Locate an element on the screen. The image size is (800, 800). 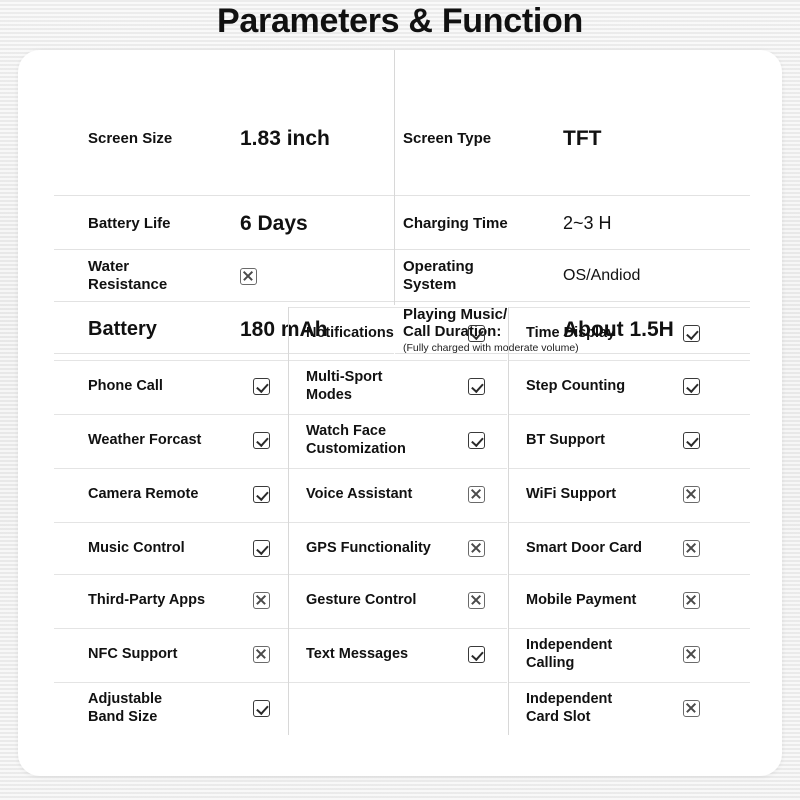
spec-value-cell: 6 Days is located at coordinates (274, 223).